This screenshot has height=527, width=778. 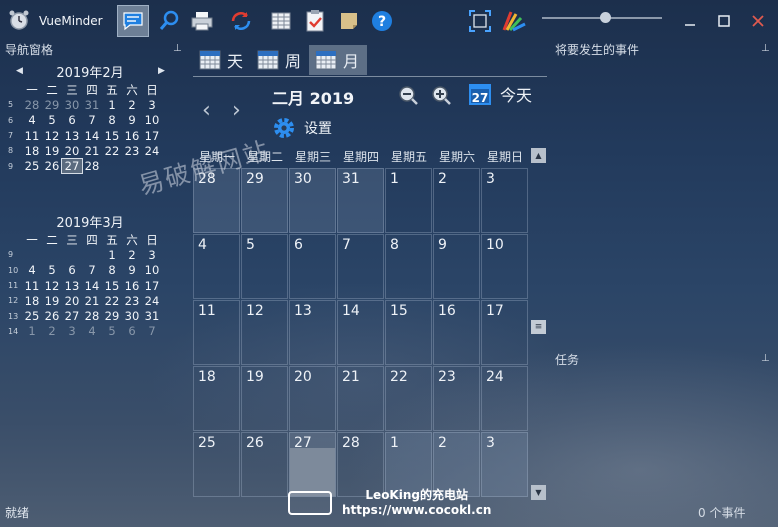 I want to click on search-button, so click(x=169, y=21).